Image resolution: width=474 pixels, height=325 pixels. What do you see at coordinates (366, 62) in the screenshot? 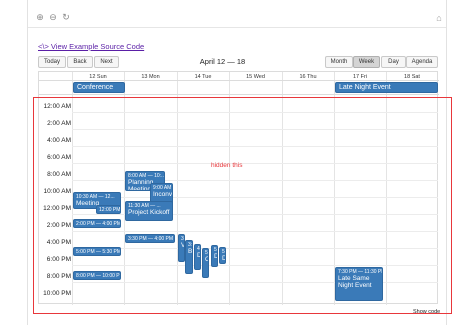
I see `view-week-button: Week` at bounding box center [366, 62].